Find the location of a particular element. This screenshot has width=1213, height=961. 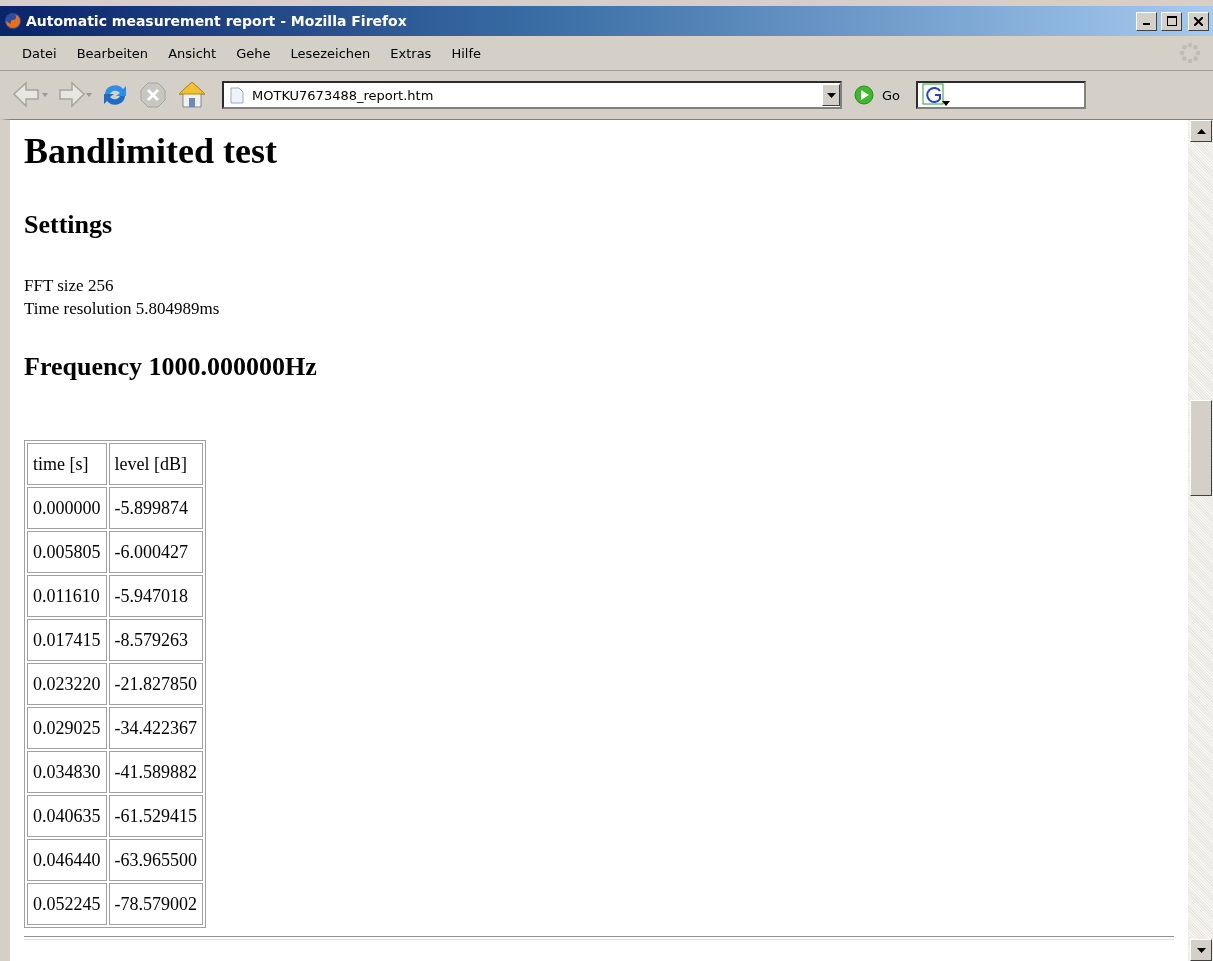

table-cell: -63.965500 is located at coordinates (155, 860).